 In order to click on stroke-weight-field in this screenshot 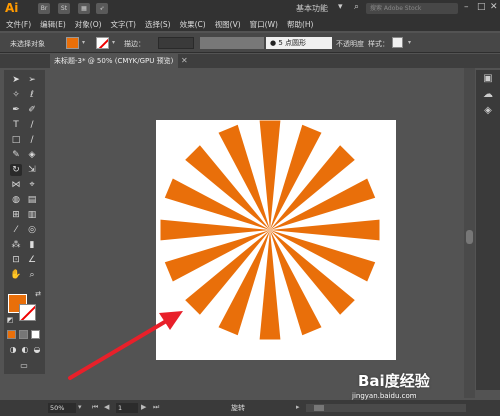, I will do `click(176, 43)`.